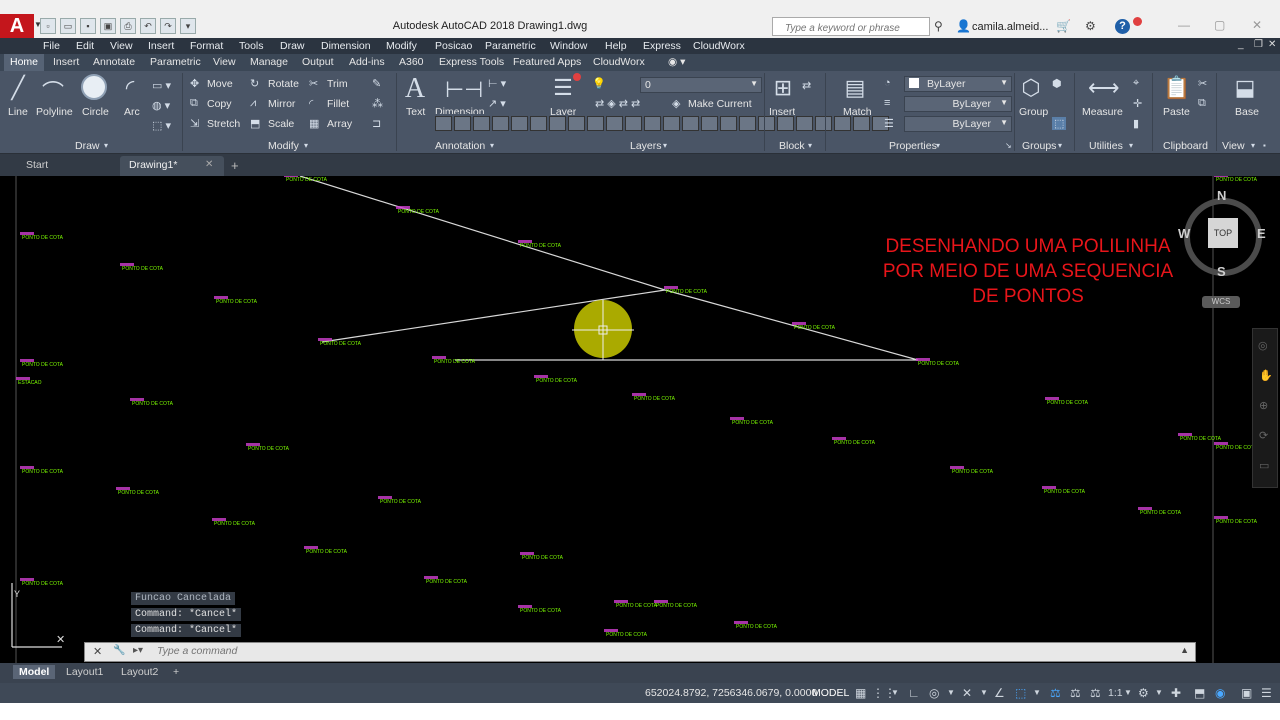 The width and height of the screenshot is (1280, 720). What do you see at coordinates (1137, 21) in the screenshot?
I see `notification-icon` at bounding box center [1137, 21].